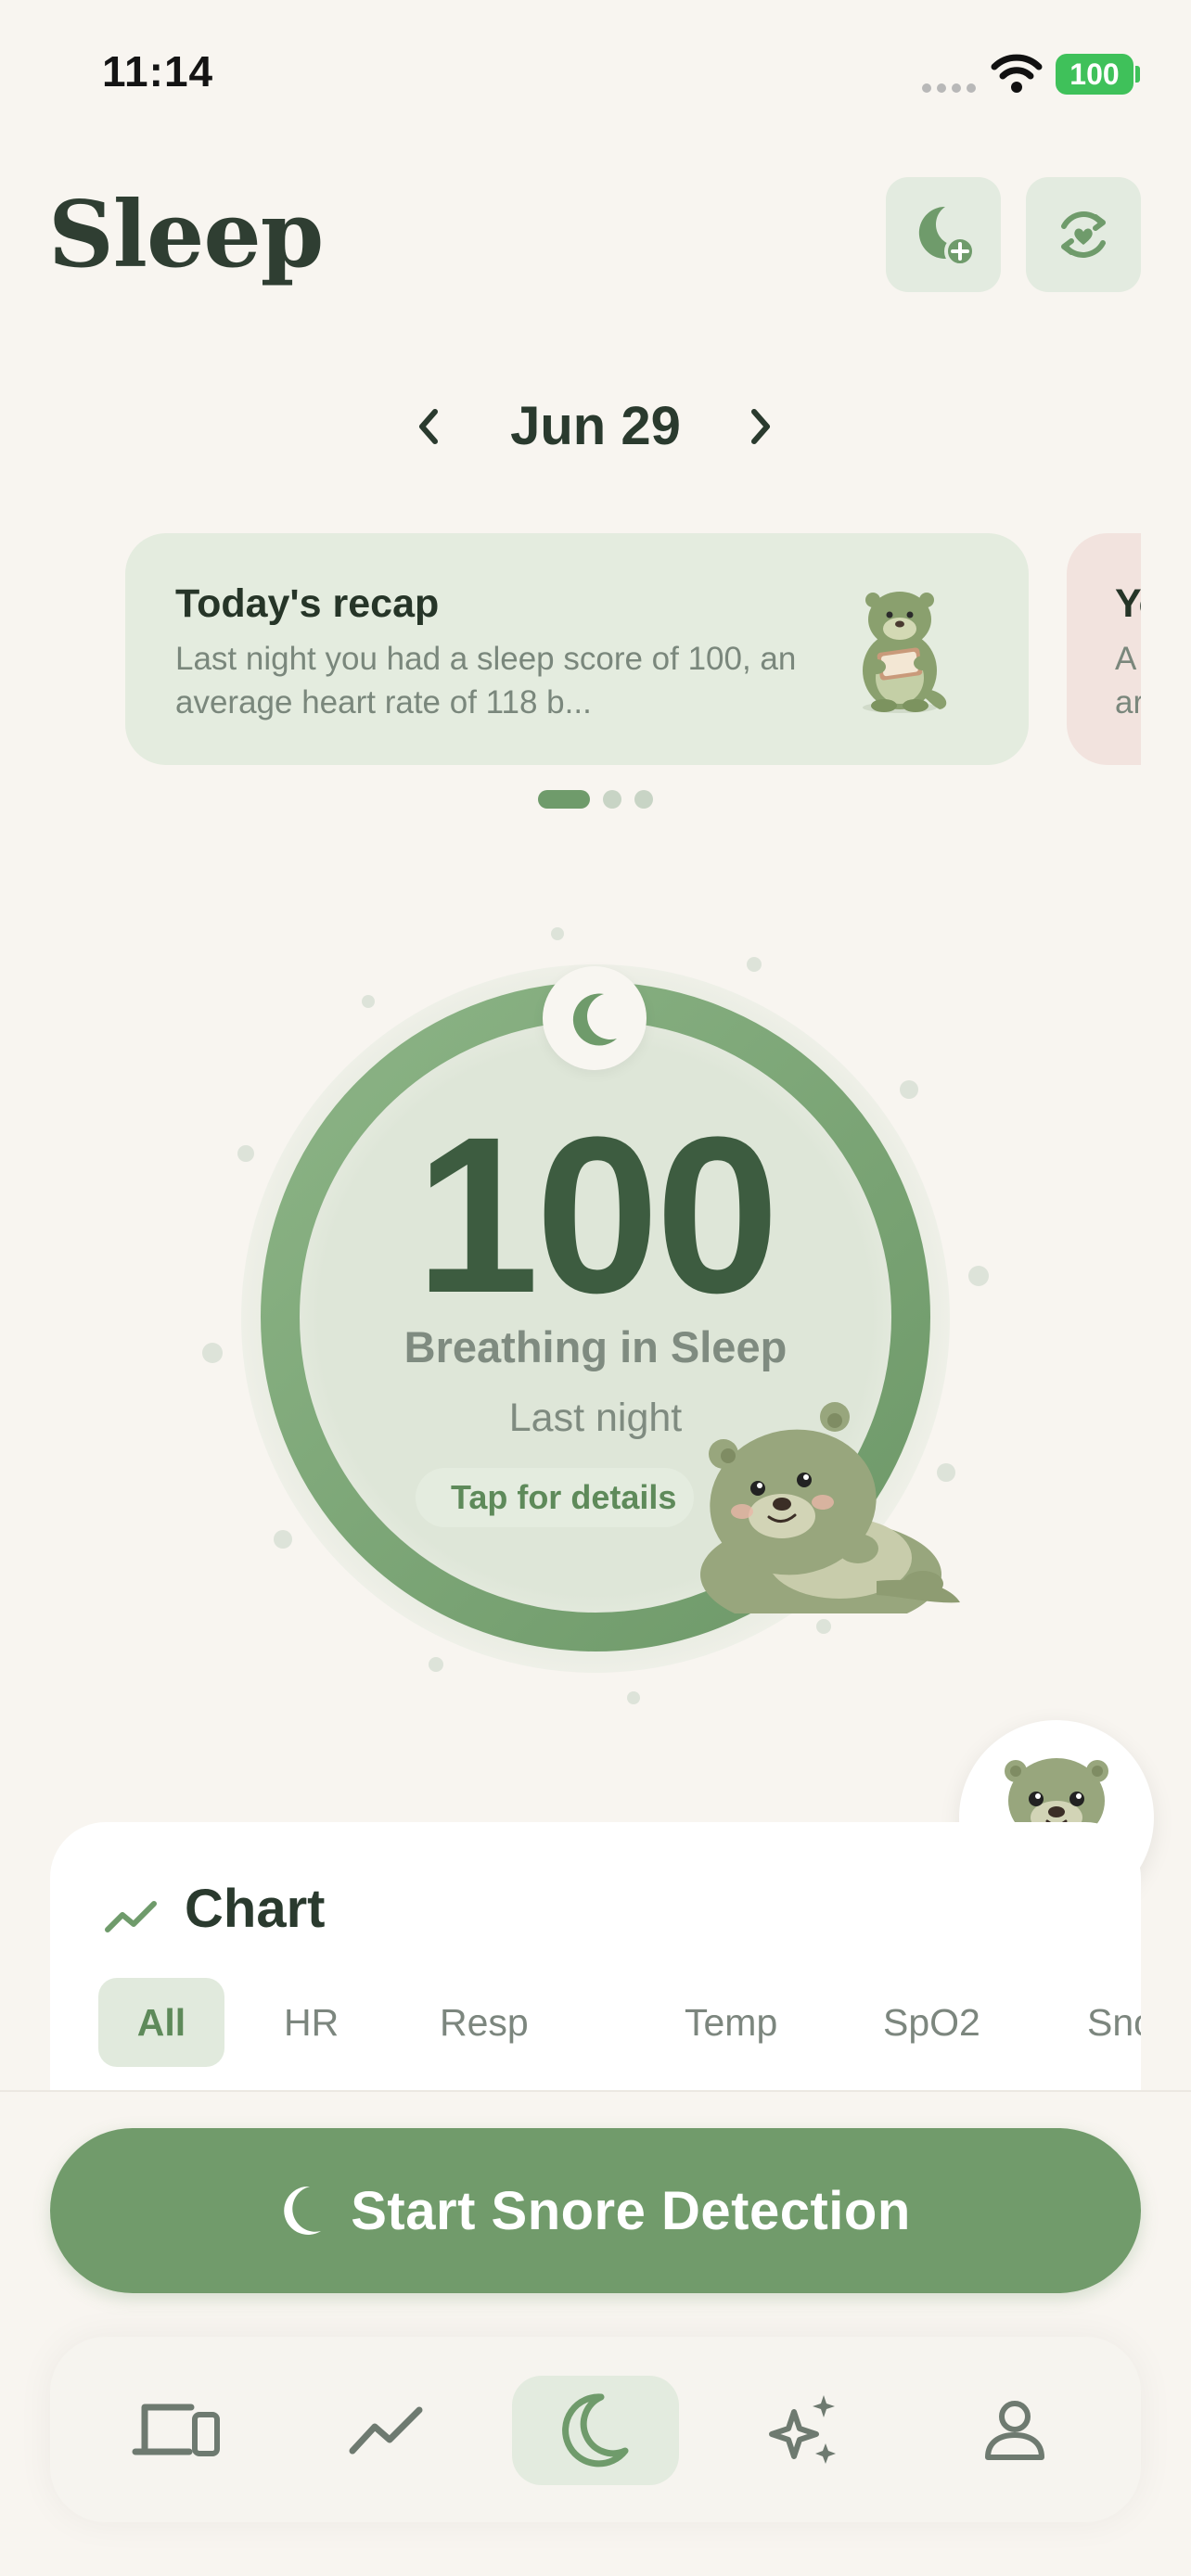  Describe the element at coordinates (484, 2022) in the screenshot. I see `tab-resp: Resp` at that location.